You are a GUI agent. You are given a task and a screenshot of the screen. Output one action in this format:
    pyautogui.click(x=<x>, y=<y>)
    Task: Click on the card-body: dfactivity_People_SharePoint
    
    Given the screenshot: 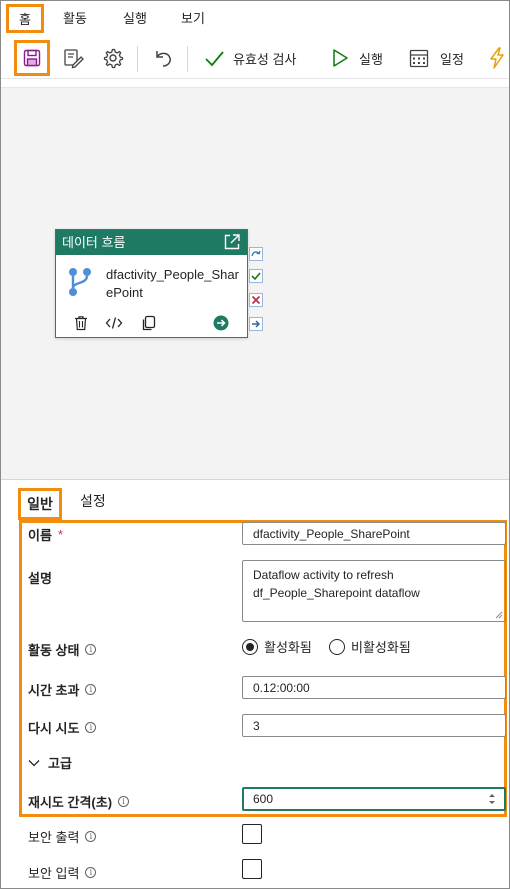 What is the action you would take?
    pyautogui.click(x=151, y=296)
    